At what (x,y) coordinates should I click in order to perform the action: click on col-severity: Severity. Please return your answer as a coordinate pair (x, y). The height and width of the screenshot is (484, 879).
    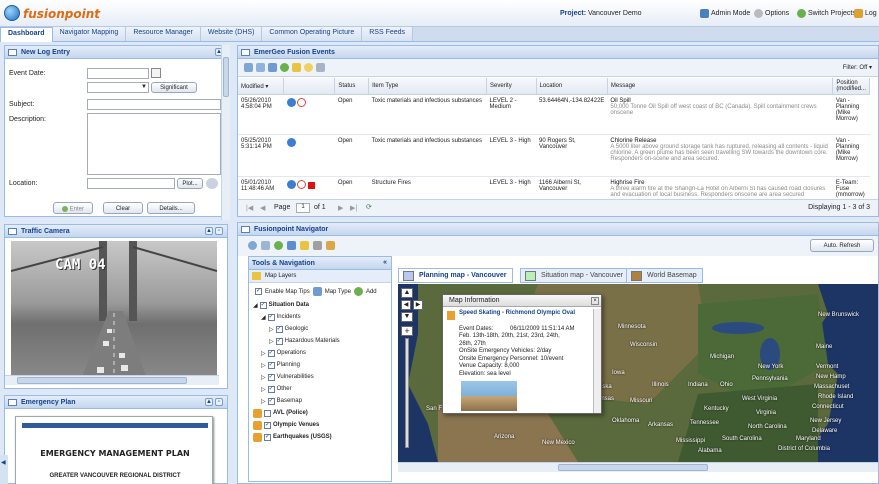
    Looking at the image, I should click on (511, 86).